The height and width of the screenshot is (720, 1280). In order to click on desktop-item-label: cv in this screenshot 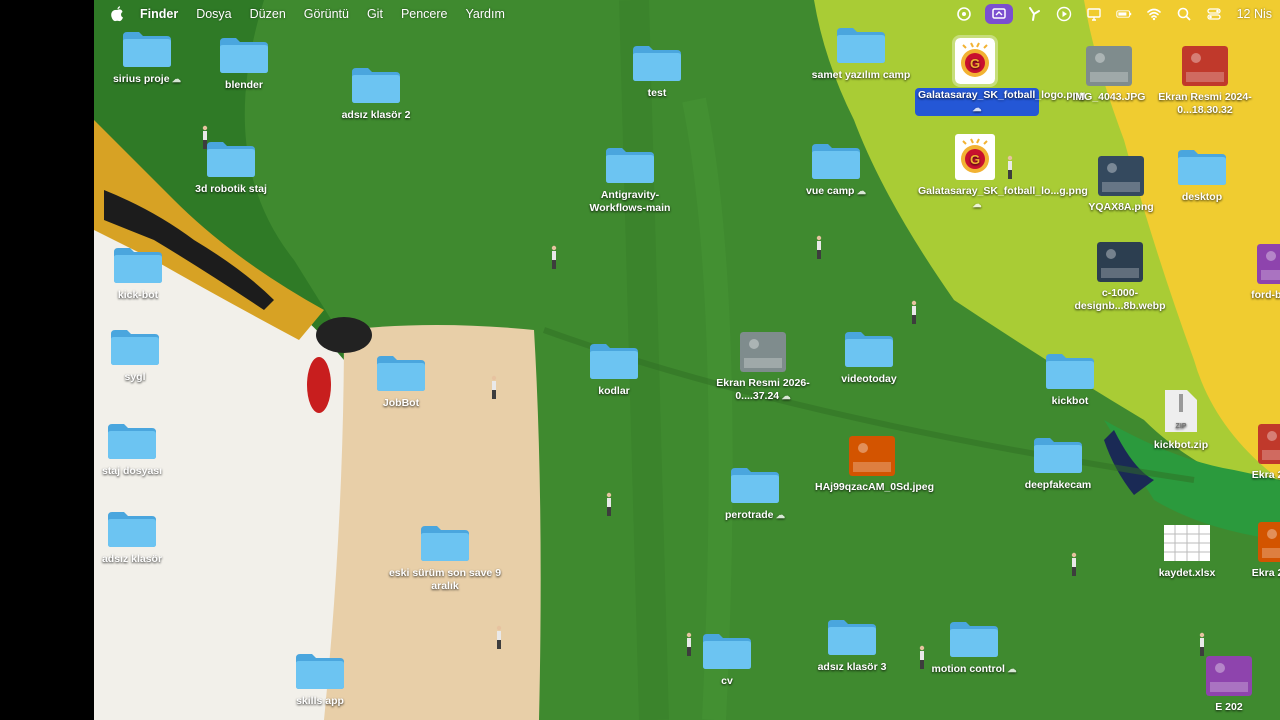, I will do `click(727, 681)`.